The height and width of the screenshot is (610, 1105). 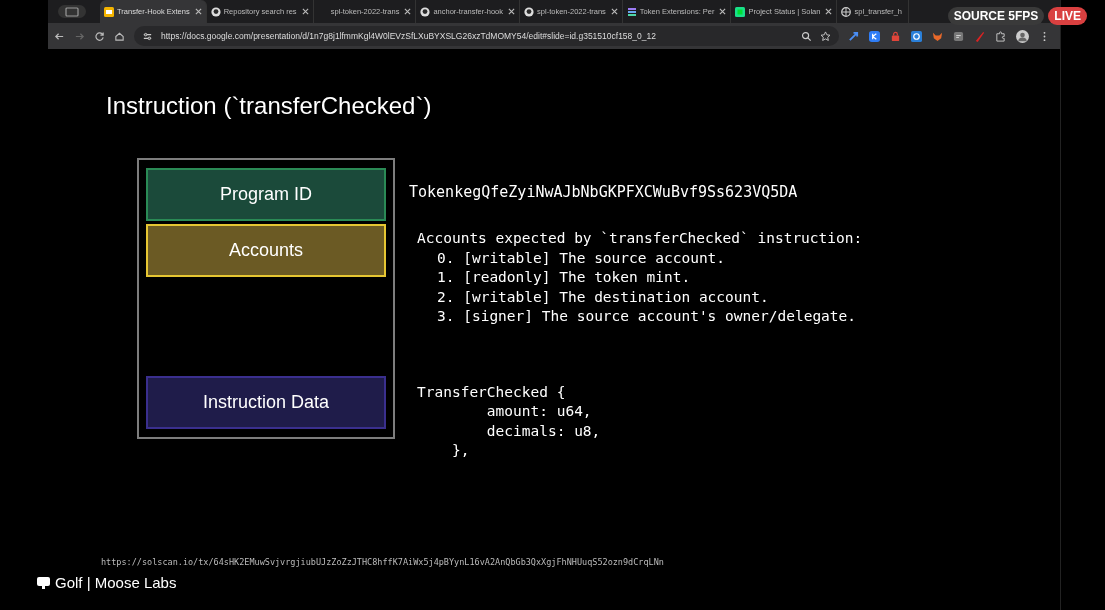 I want to click on address-bar: https://docs.google.com/presentation/d/1n7g8j1lfmmKgl4W0lEVzSfLXuBYXSLG26xzTdMOMY54/edit#slide=id.g351510cf158_0_12, so click(x=486, y=36).